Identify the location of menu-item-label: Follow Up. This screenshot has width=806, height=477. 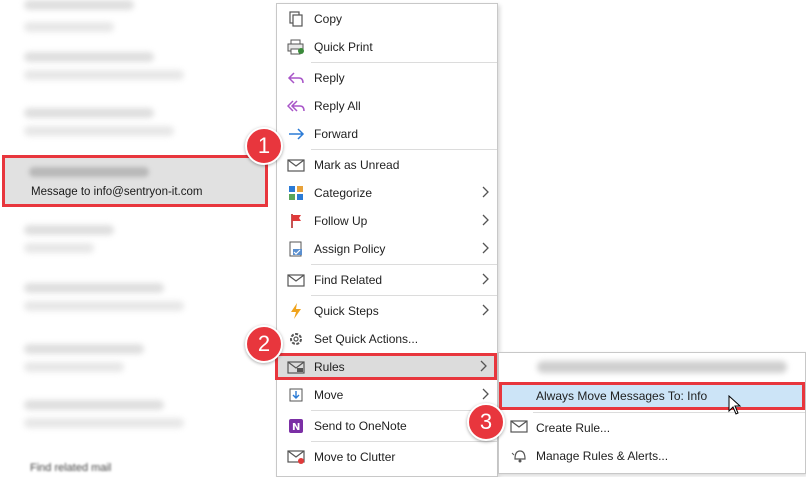
(341, 220).